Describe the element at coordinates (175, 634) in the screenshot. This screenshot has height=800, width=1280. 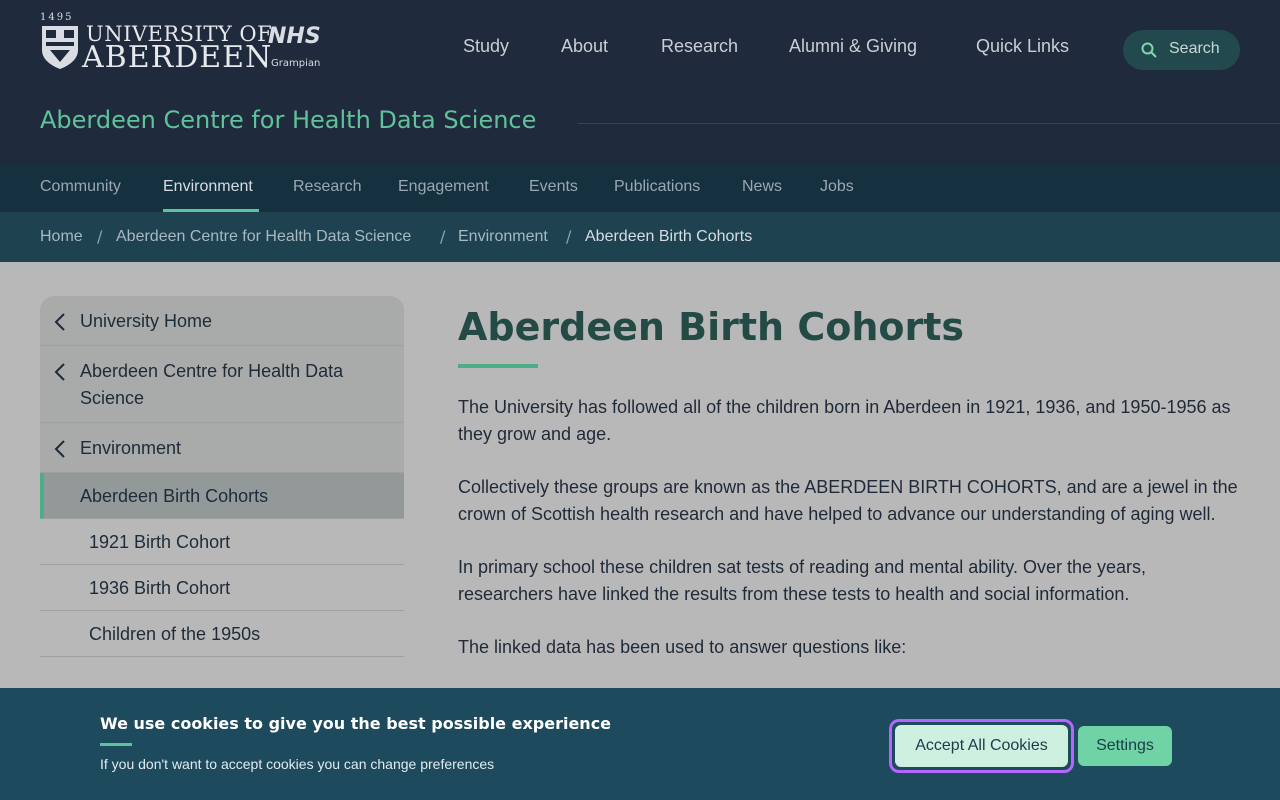
I see `side-nav-label: Children of the 1950s` at that location.